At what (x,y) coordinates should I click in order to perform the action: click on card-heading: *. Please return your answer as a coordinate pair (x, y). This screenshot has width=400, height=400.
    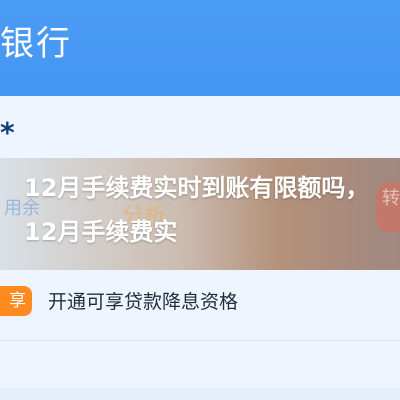
    Looking at the image, I should click on (7, 132).